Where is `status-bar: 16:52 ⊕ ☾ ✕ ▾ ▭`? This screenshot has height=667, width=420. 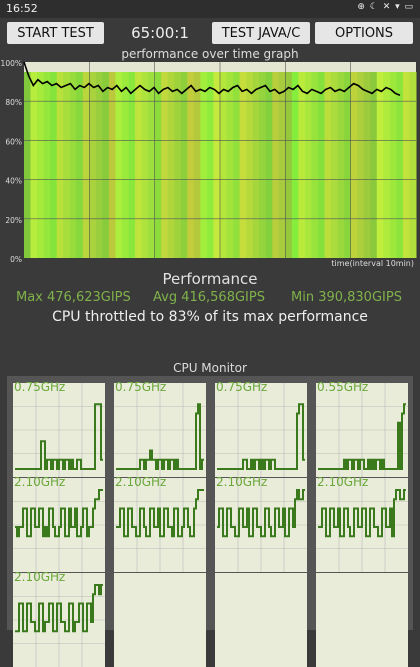 status-bar: 16:52 ⊕ ☾ ✕ ▾ ▭ is located at coordinates (210, 9).